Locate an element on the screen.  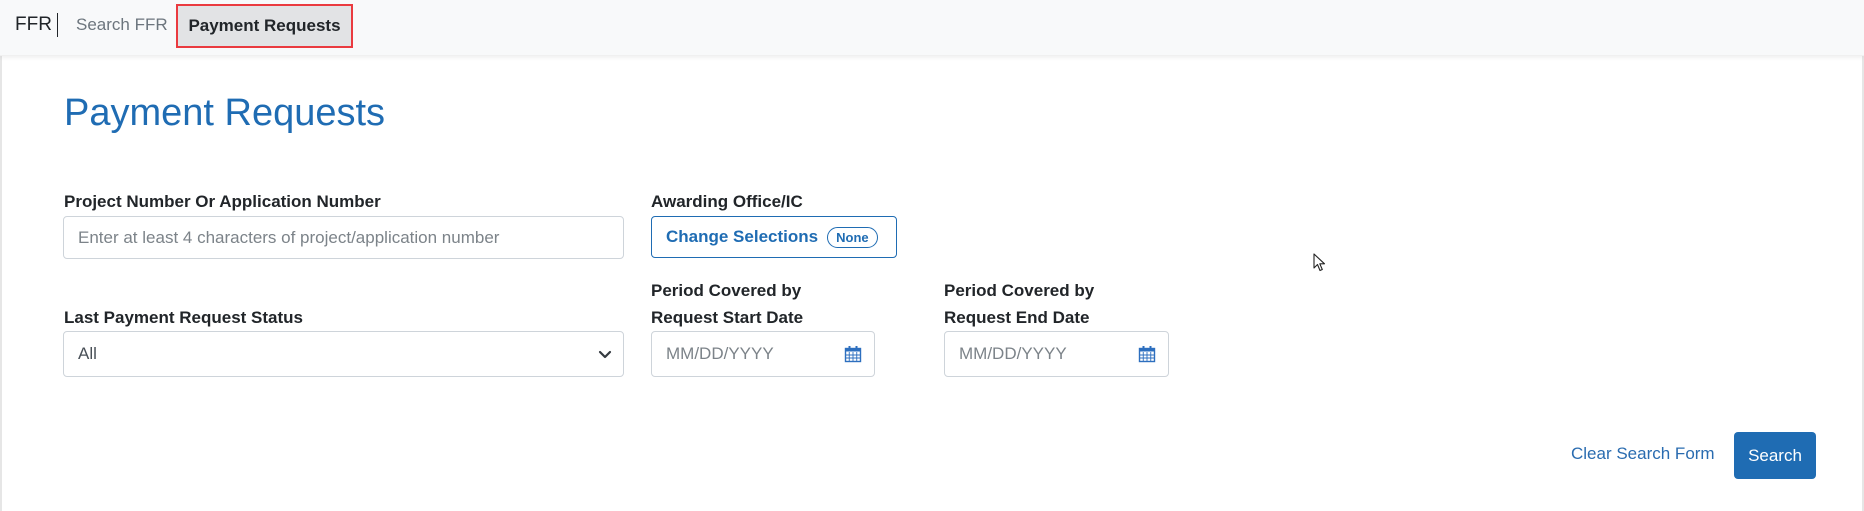
selection-count-badge: None is located at coordinates (852, 237).